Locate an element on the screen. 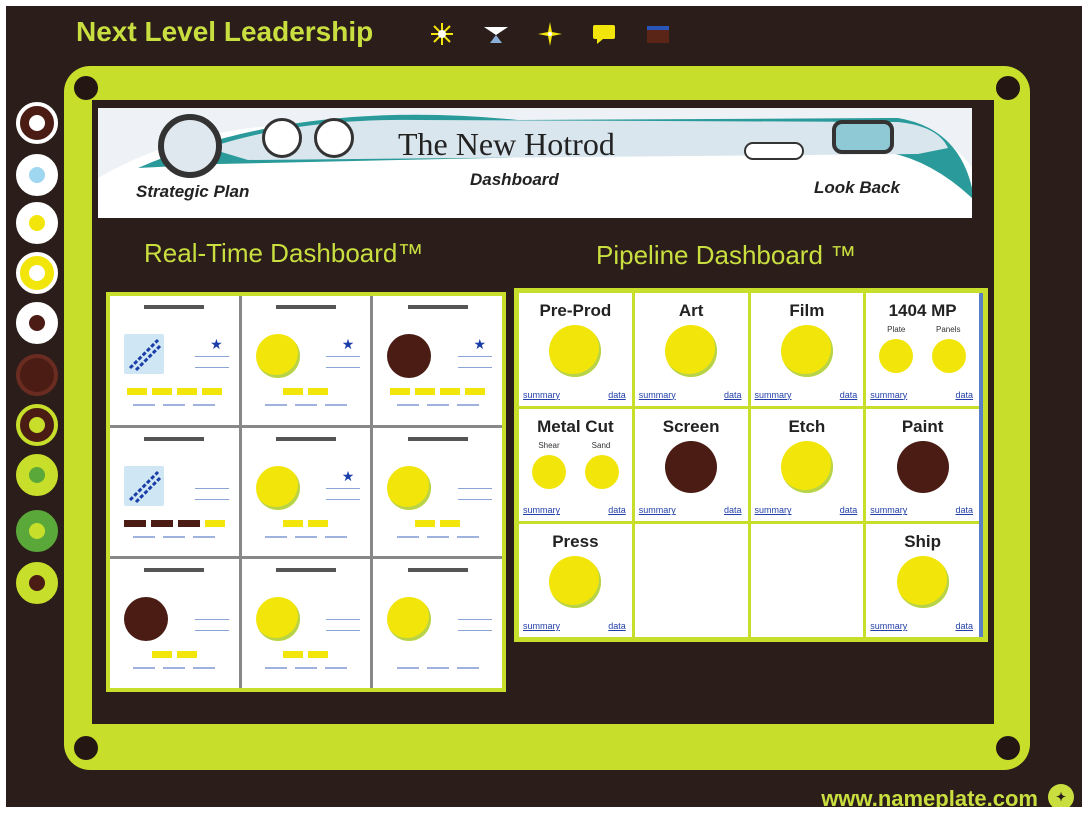 The width and height of the screenshot is (1088, 813). bow-icon is located at coordinates (496, 34).